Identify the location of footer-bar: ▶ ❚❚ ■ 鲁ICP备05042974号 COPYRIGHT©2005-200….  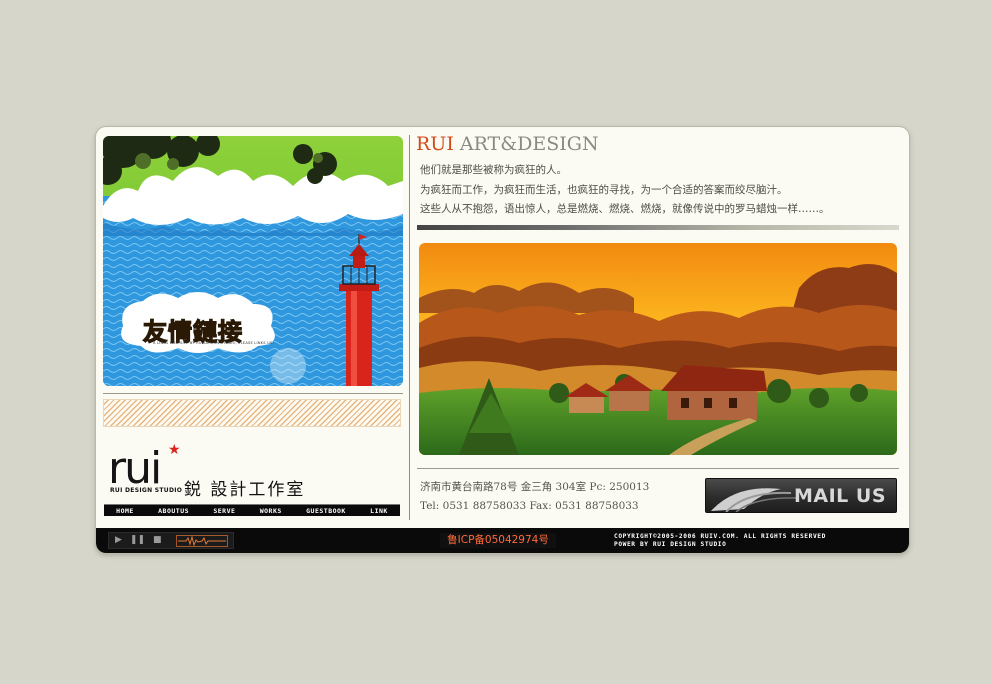
(502, 540).